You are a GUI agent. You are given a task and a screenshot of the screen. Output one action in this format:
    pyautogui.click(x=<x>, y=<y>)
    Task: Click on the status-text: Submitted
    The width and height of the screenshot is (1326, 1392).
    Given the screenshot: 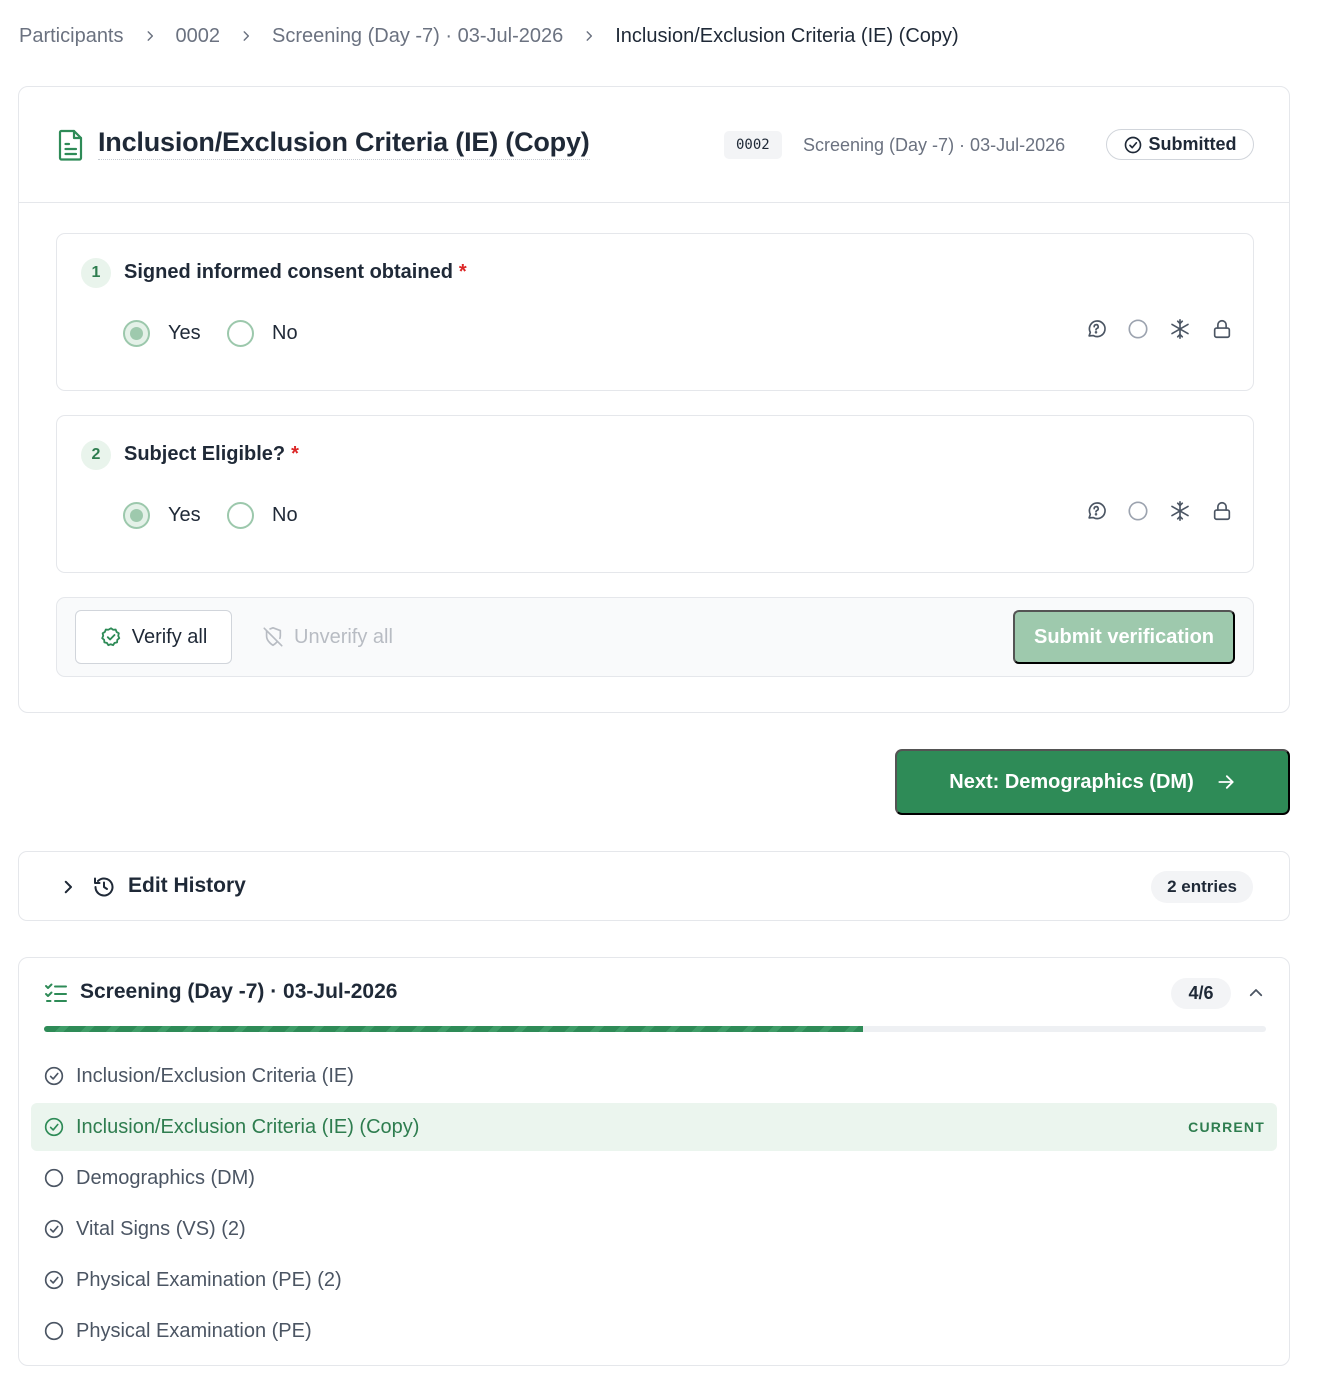 What is the action you would take?
    pyautogui.click(x=1192, y=144)
    